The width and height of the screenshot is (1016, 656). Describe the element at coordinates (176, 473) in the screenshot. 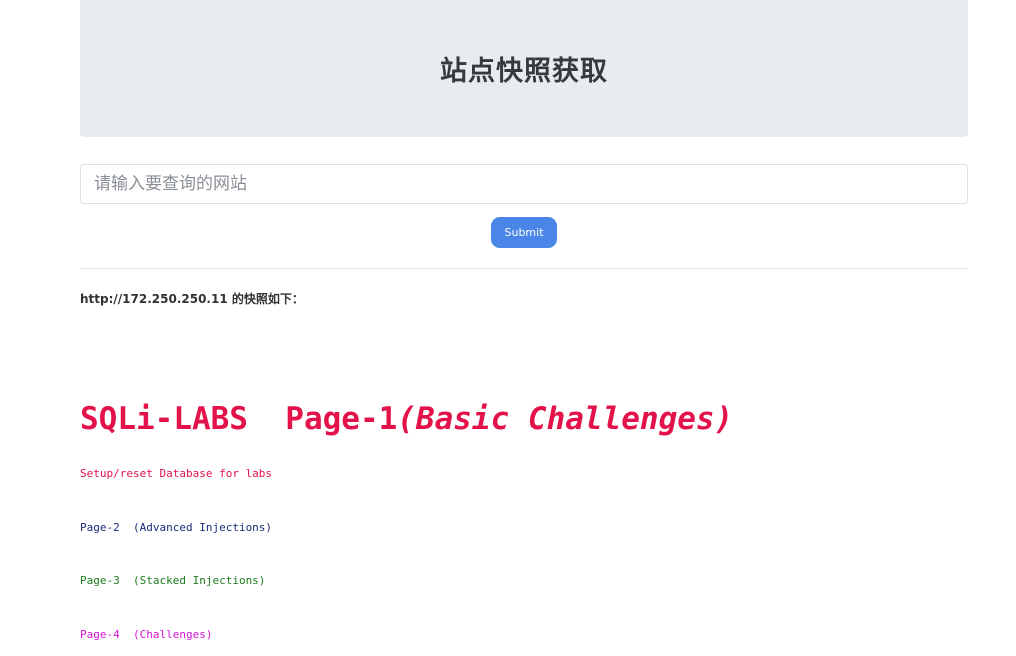

I see `setup-reset-database-link: Setup/reset Database for labs` at that location.